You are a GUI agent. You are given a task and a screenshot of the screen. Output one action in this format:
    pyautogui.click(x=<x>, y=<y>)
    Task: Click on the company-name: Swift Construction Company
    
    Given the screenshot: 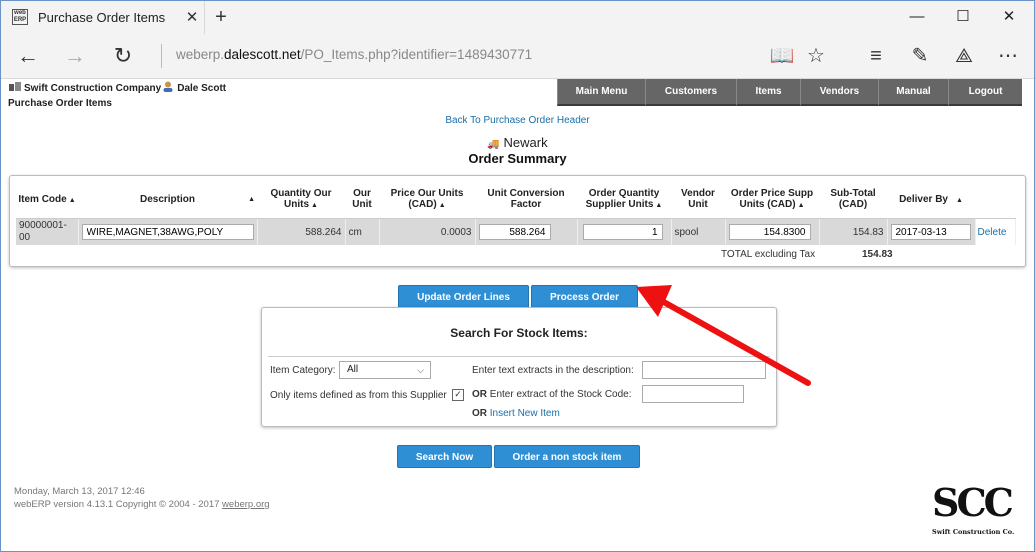 What is the action you would take?
    pyautogui.click(x=93, y=88)
    